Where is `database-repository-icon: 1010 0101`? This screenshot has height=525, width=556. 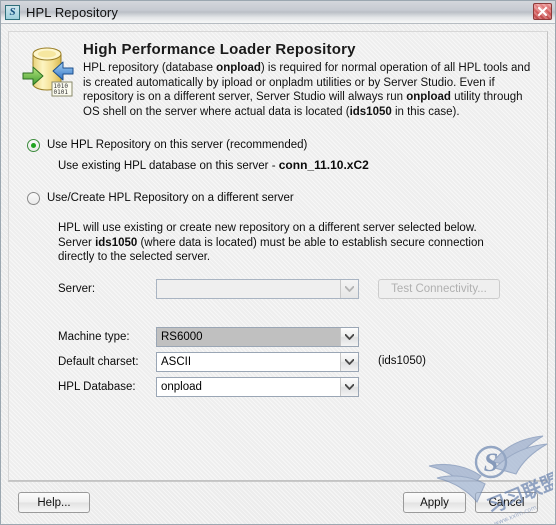
database-repository-icon: 1010 0101 is located at coordinates (48, 71).